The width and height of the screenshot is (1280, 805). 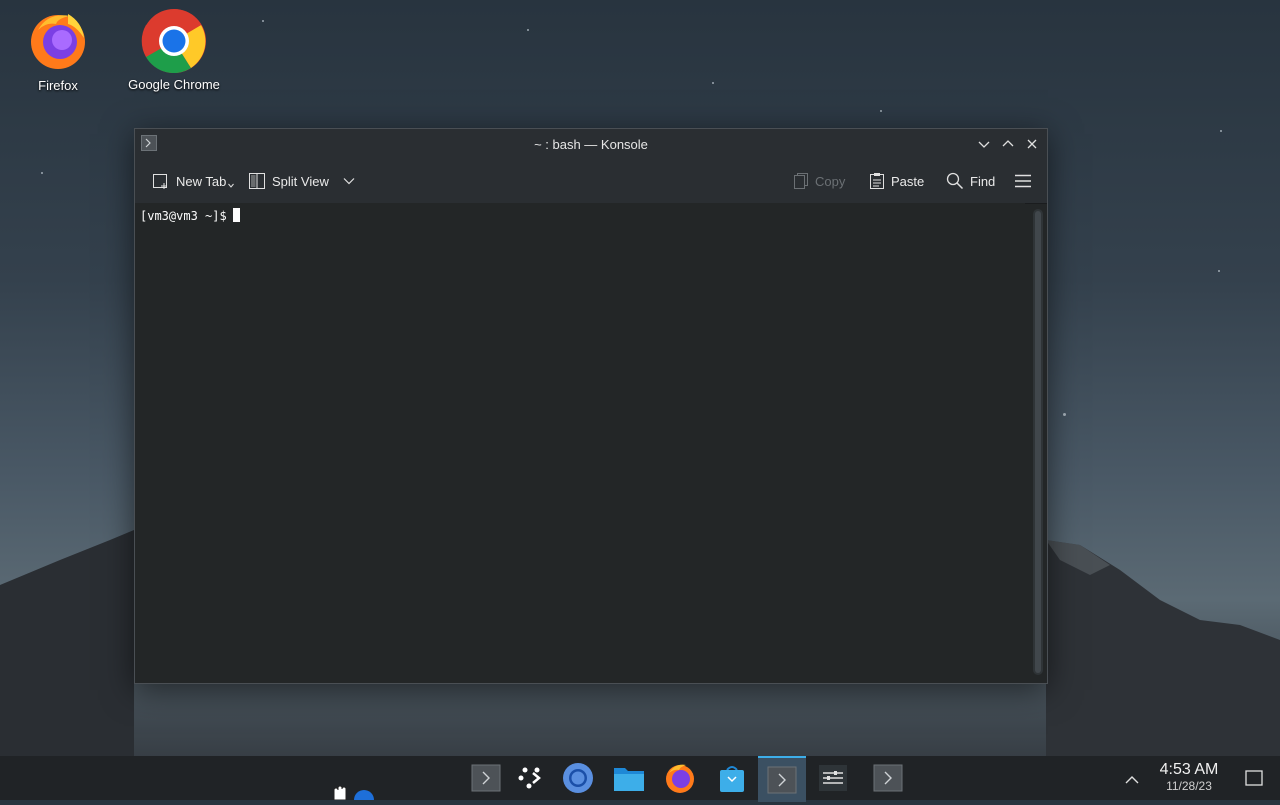 I want to click on terminal-scrollbar, so click(x=1038, y=442).